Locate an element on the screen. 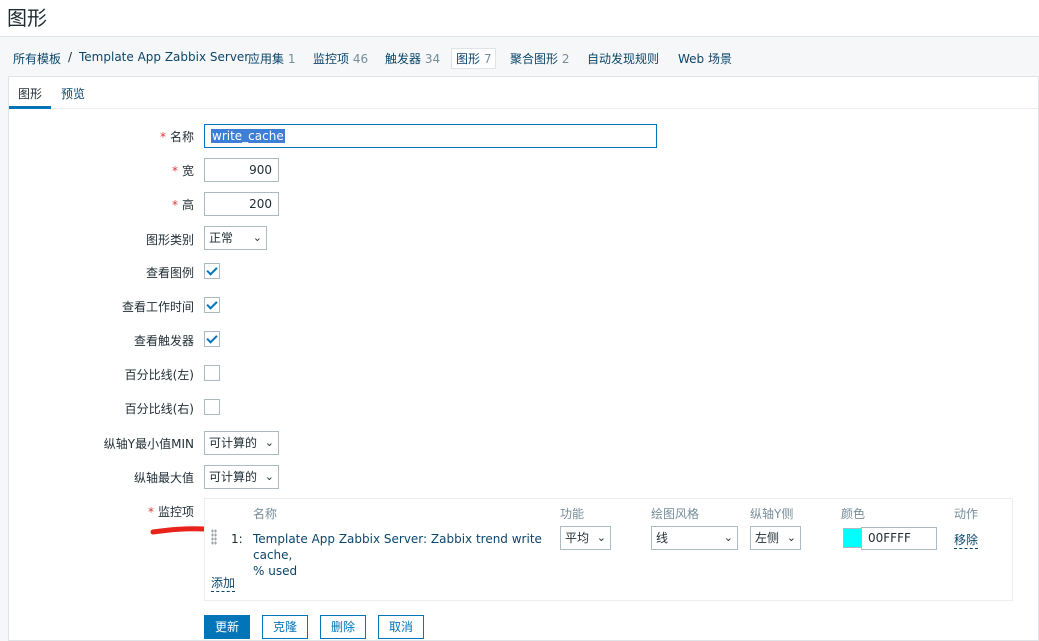 The height and width of the screenshot is (641, 1039). breadcrumb-screens: 聚合图形 2 is located at coordinates (539, 58).